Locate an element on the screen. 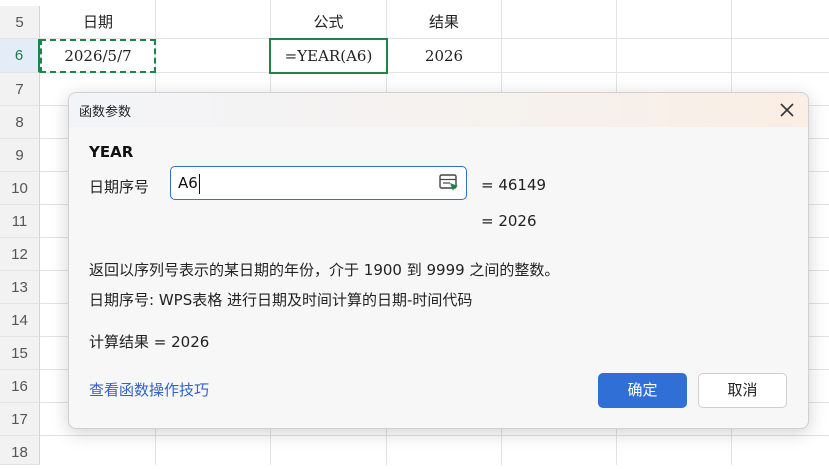 This screenshot has height=469, width=829. range-select-icon is located at coordinates (449, 183).